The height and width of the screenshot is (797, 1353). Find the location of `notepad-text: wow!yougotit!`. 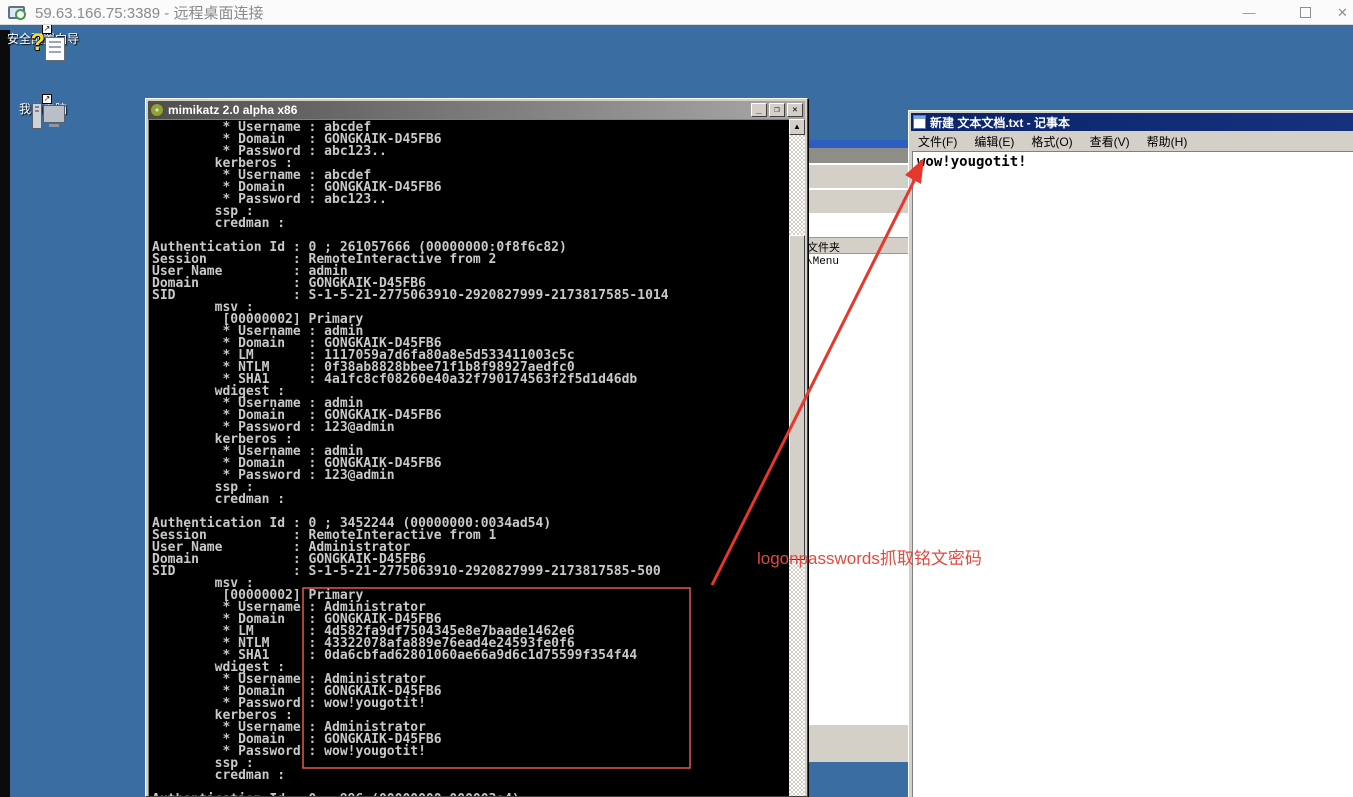

notepad-text: wow!yougotit! is located at coordinates (972, 162).